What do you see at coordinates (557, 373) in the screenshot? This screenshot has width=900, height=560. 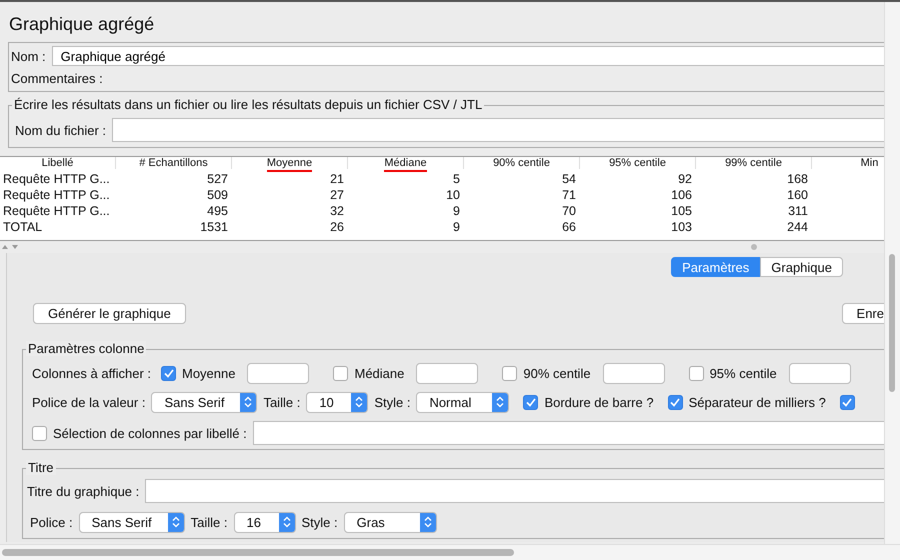 I see `checkbox-label: 90% centile` at bounding box center [557, 373].